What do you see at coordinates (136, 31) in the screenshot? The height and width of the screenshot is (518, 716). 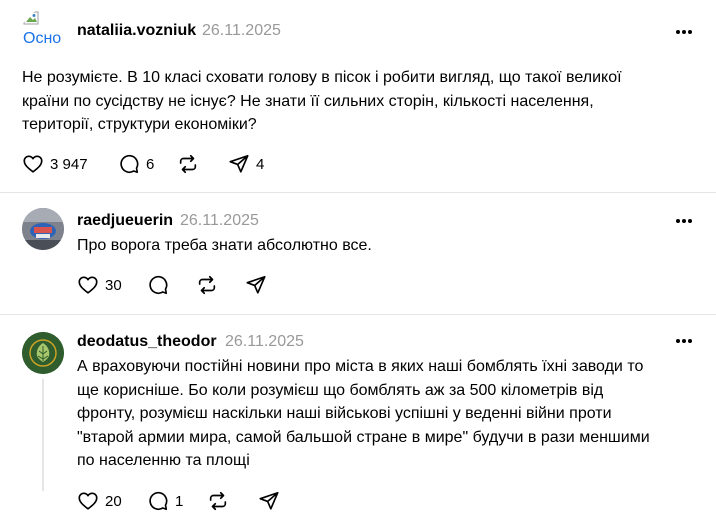 I see `username: nataliia.vozniuk` at bounding box center [136, 31].